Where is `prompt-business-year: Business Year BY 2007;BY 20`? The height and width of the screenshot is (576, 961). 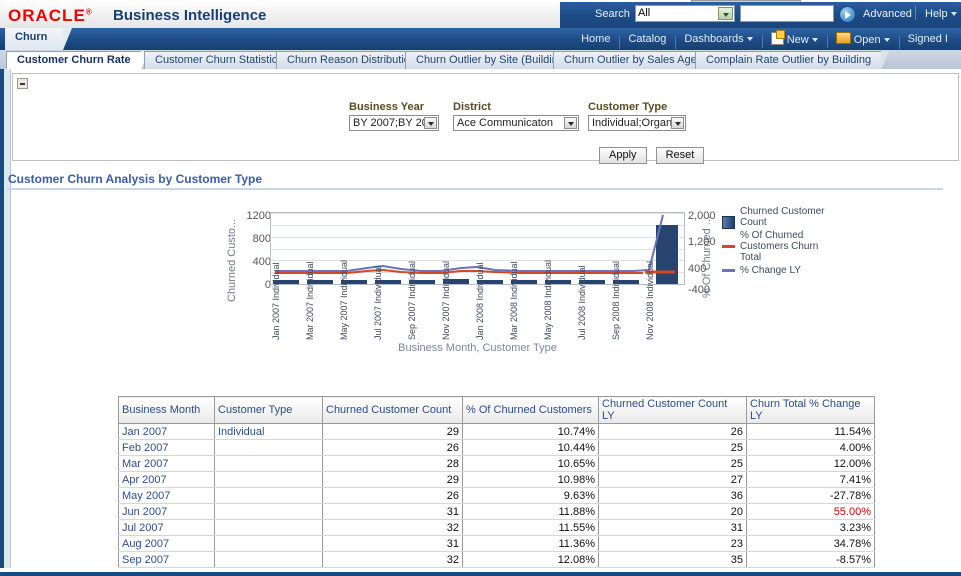
prompt-business-year: Business Year BY 2007;BY 20 is located at coordinates (394, 116).